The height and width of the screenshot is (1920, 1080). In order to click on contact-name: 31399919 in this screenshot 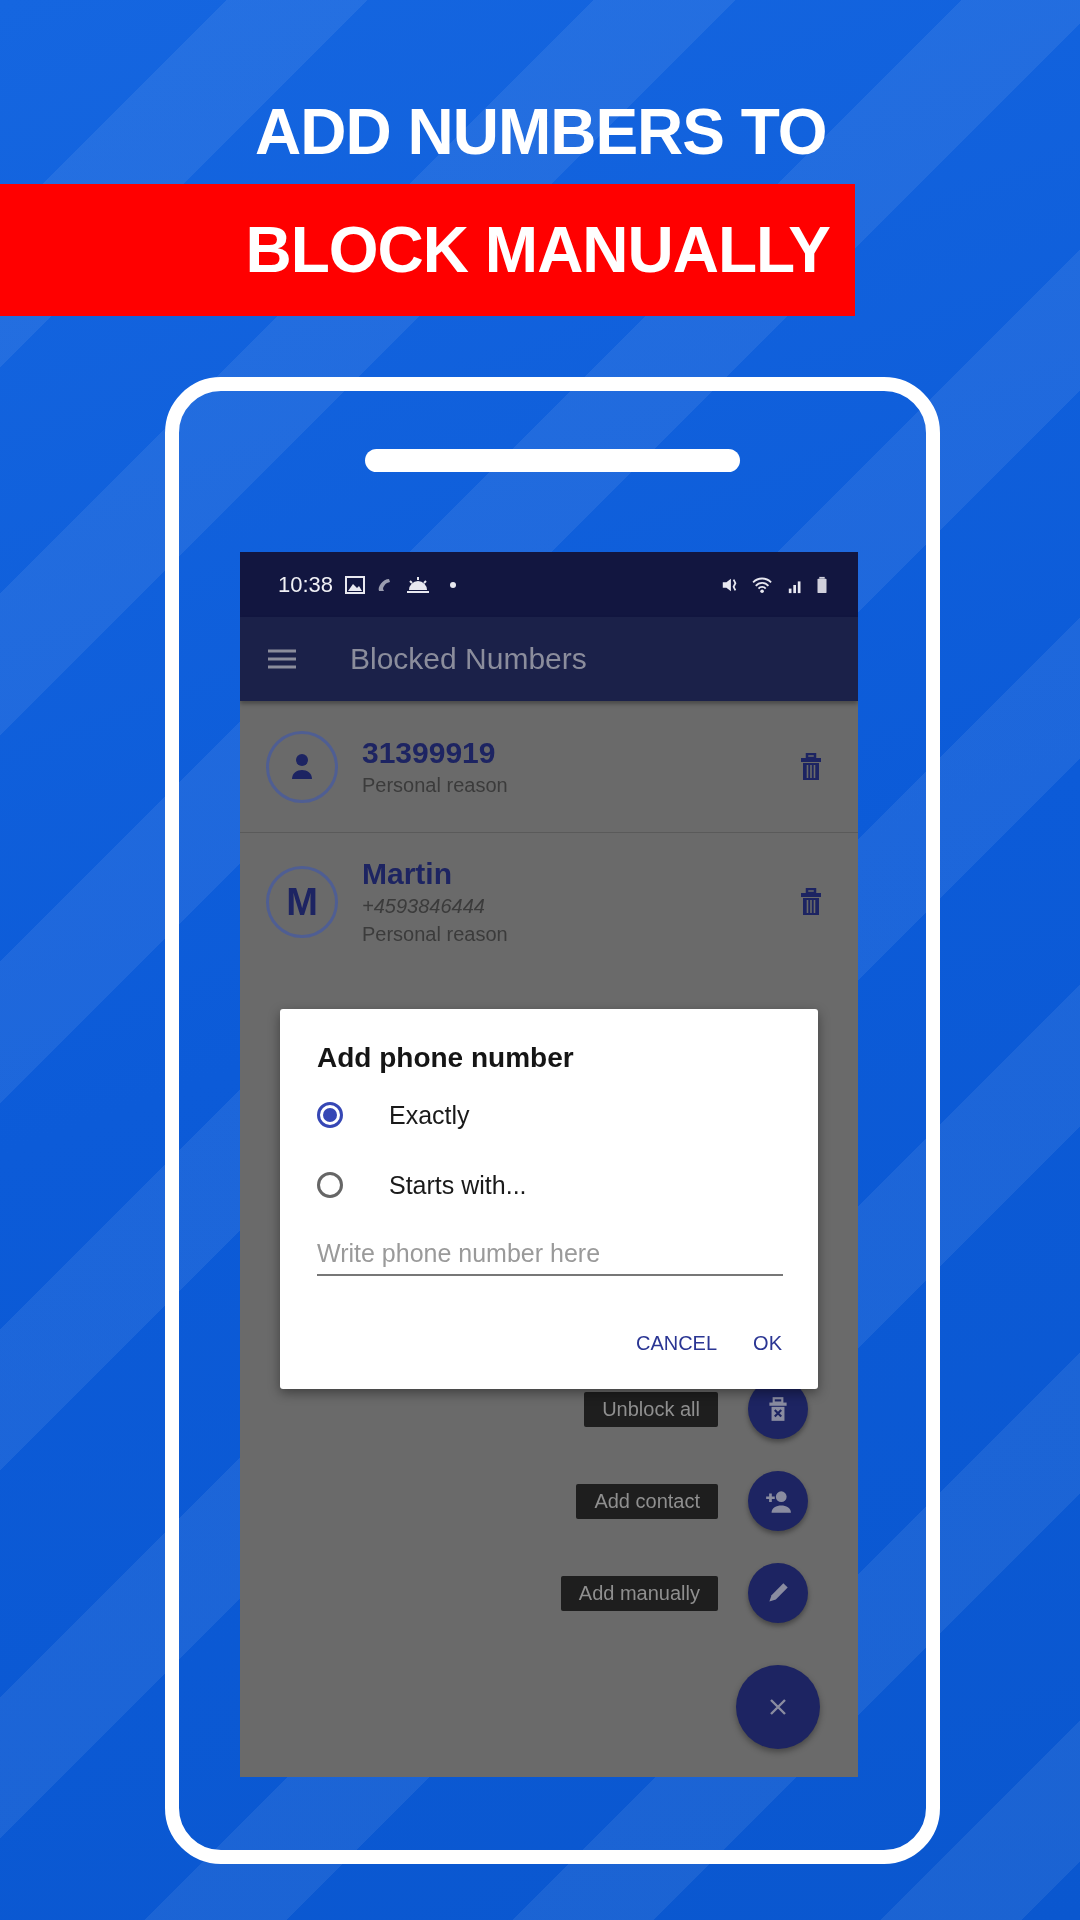, I will do `click(429, 752)`.